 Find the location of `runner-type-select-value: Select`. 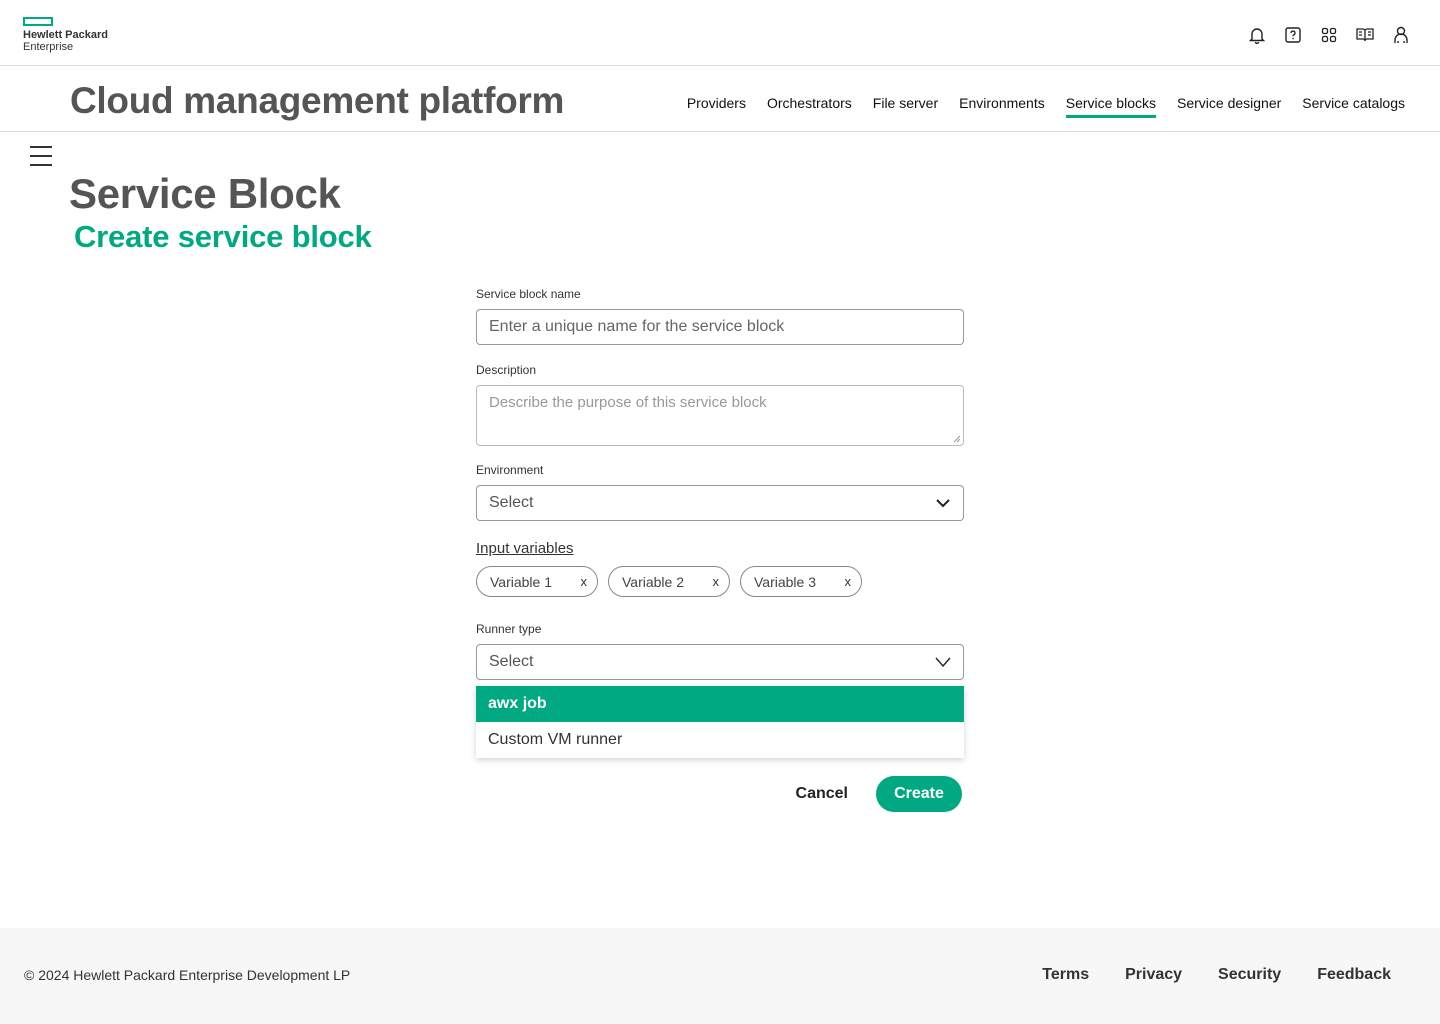

runner-type-select-value: Select is located at coordinates (511, 661).